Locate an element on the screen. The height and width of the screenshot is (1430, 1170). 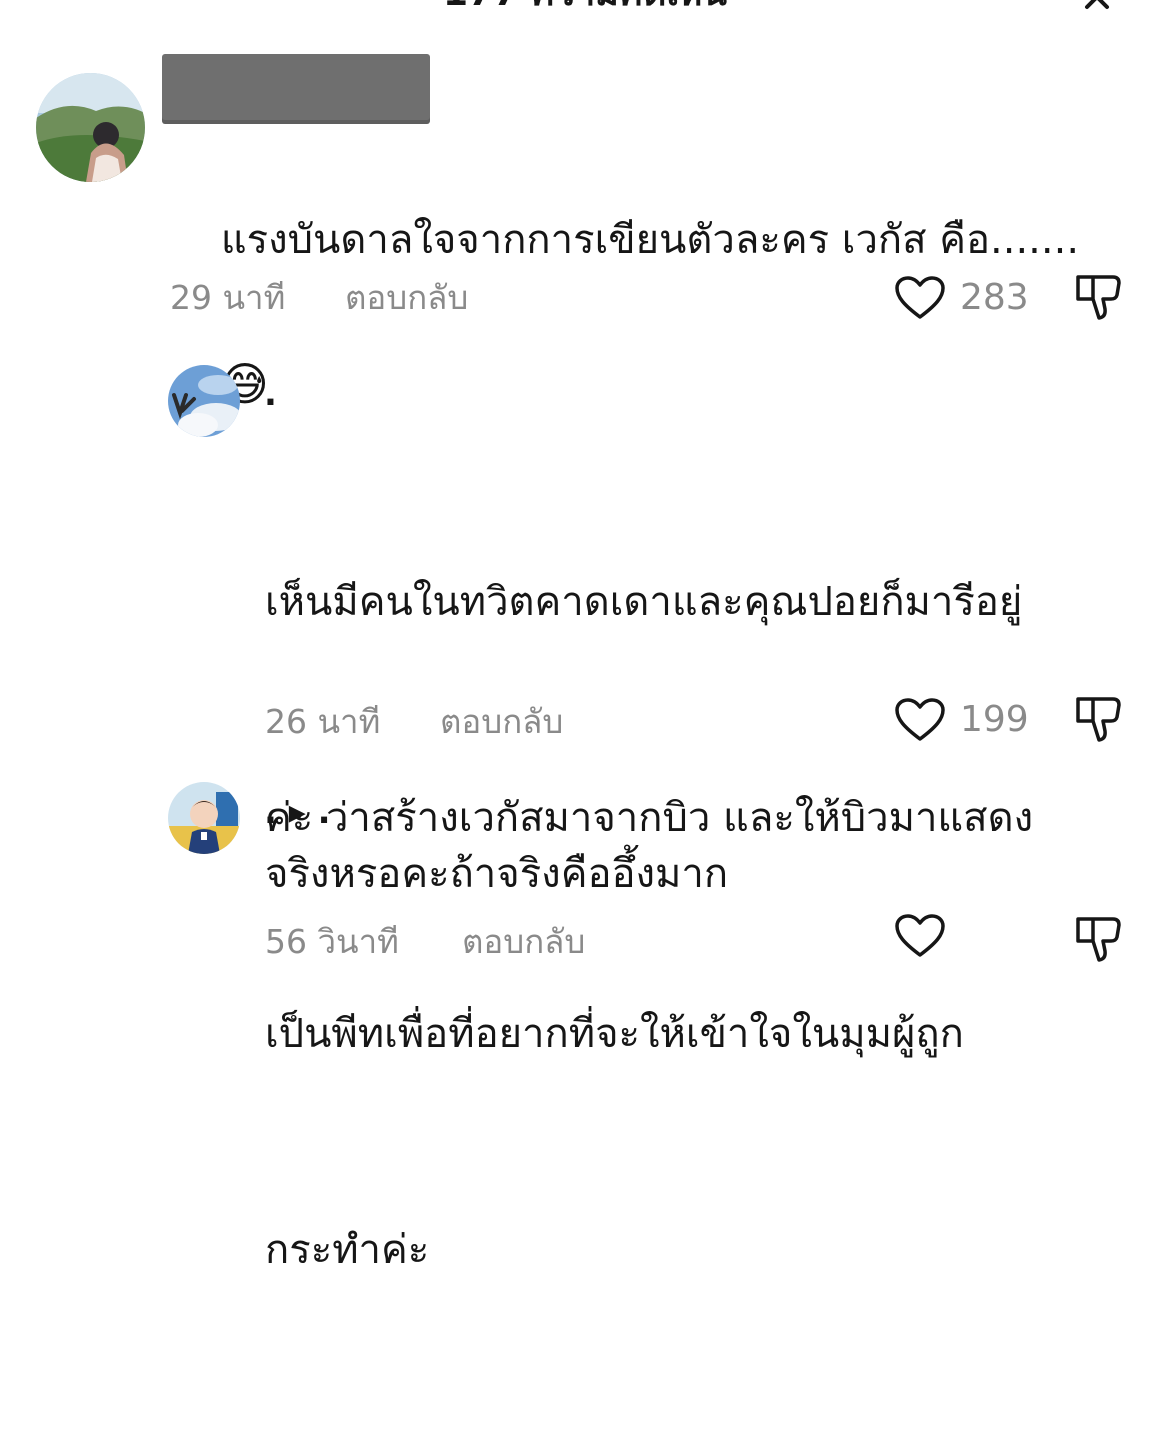
username: . is located at coordinates (270, 394).